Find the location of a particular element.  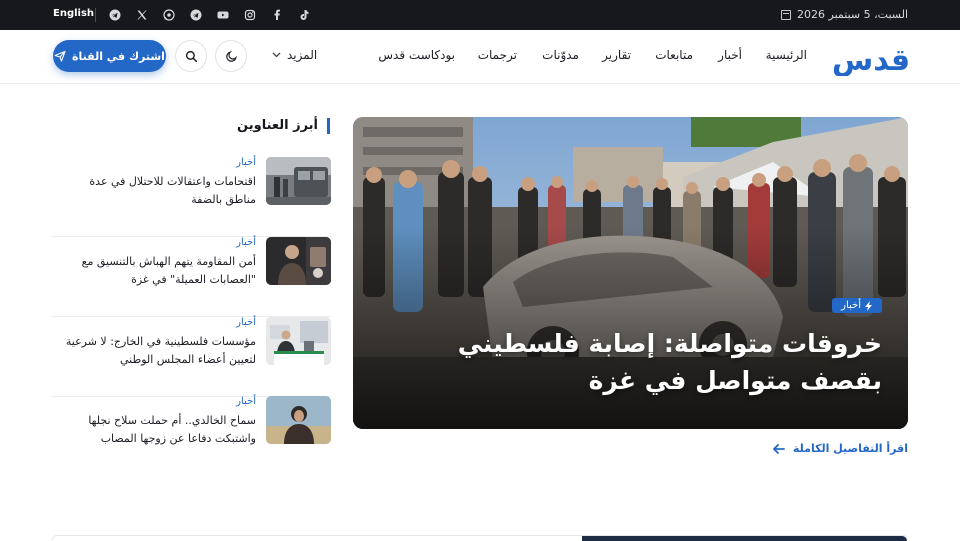

read-more-link: اقرأ التفاصيل الكاملة is located at coordinates (840, 448).